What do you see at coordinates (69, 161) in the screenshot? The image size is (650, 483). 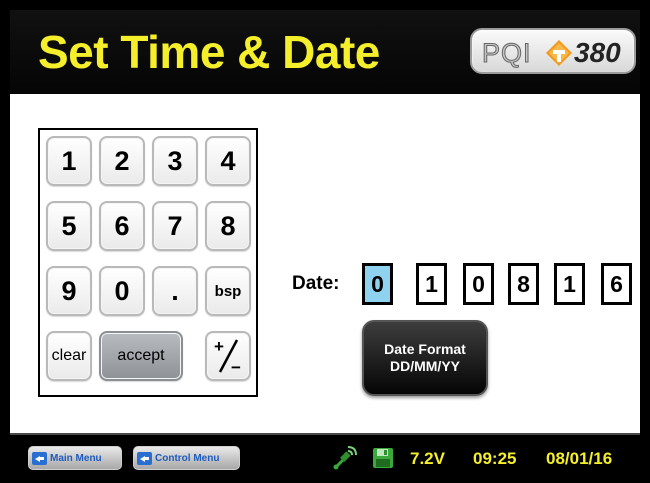 I see `key-1: 1` at bounding box center [69, 161].